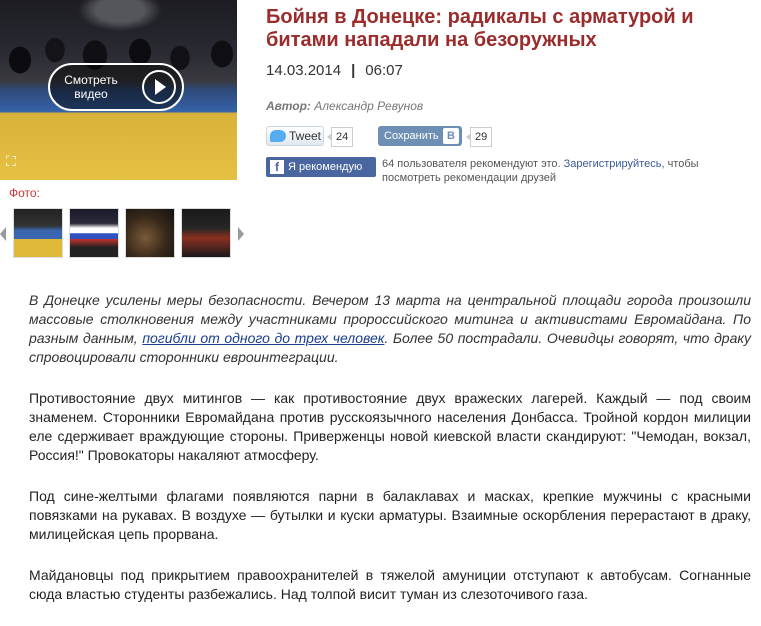 Image resolution: width=761 pixels, height=626 pixels. Describe the element at coordinates (159, 87) in the screenshot. I see `play-icon` at that location.